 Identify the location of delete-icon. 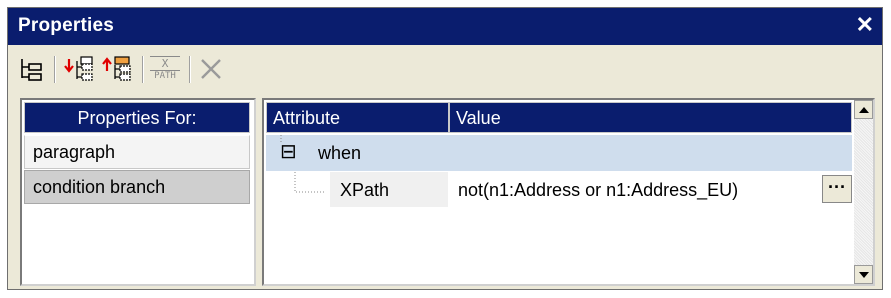
(211, 69).